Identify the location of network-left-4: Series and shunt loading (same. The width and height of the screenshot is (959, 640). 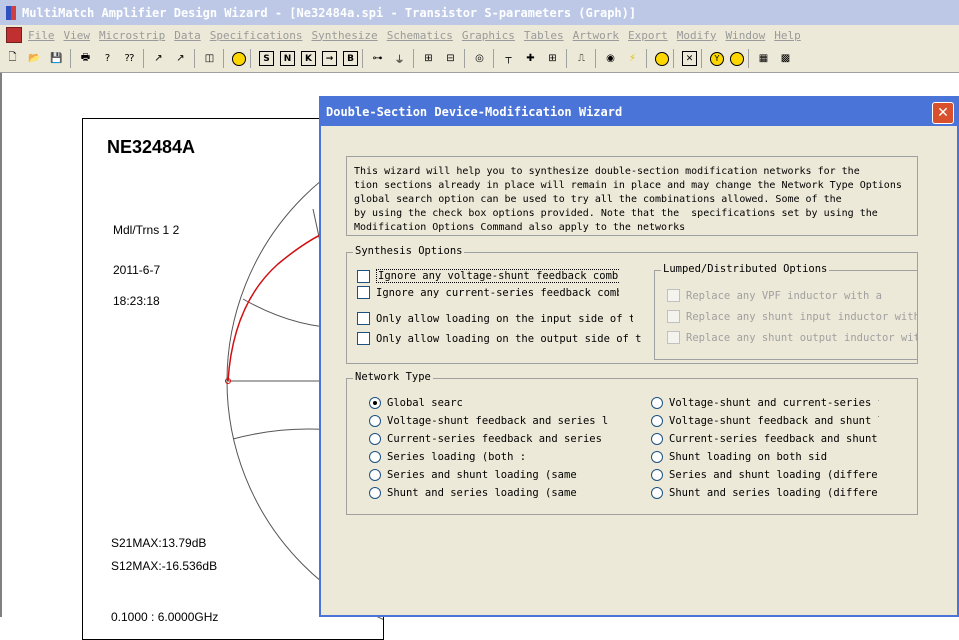
(500, 475).